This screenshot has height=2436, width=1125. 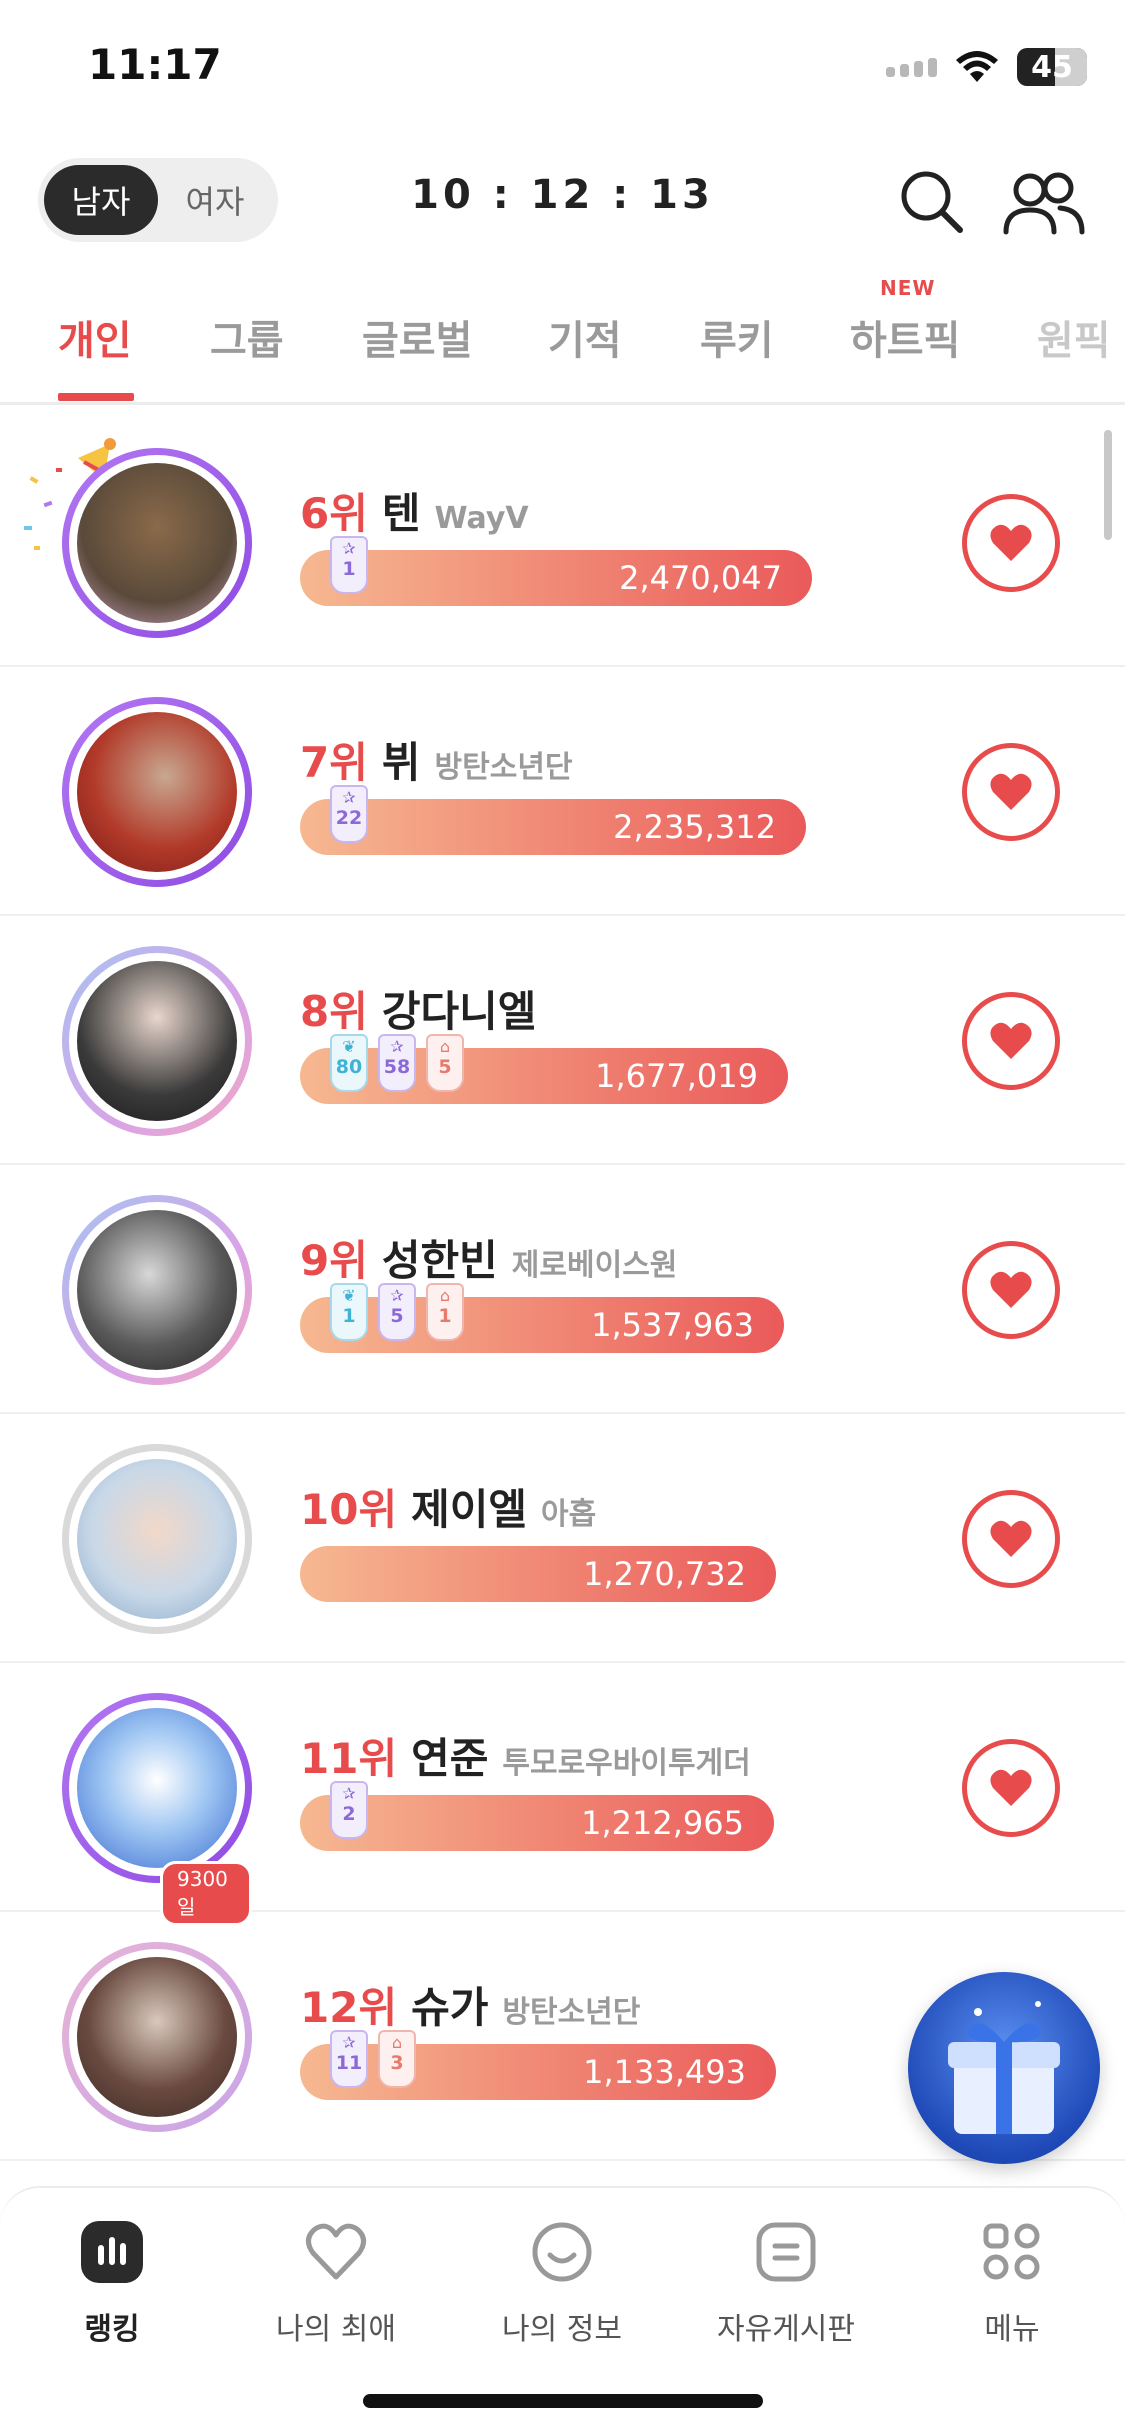 What do you see at coordinates (101, 200) in the screenshot?
I see `gender-male-button: 남자` at bounding box center [101, 200].